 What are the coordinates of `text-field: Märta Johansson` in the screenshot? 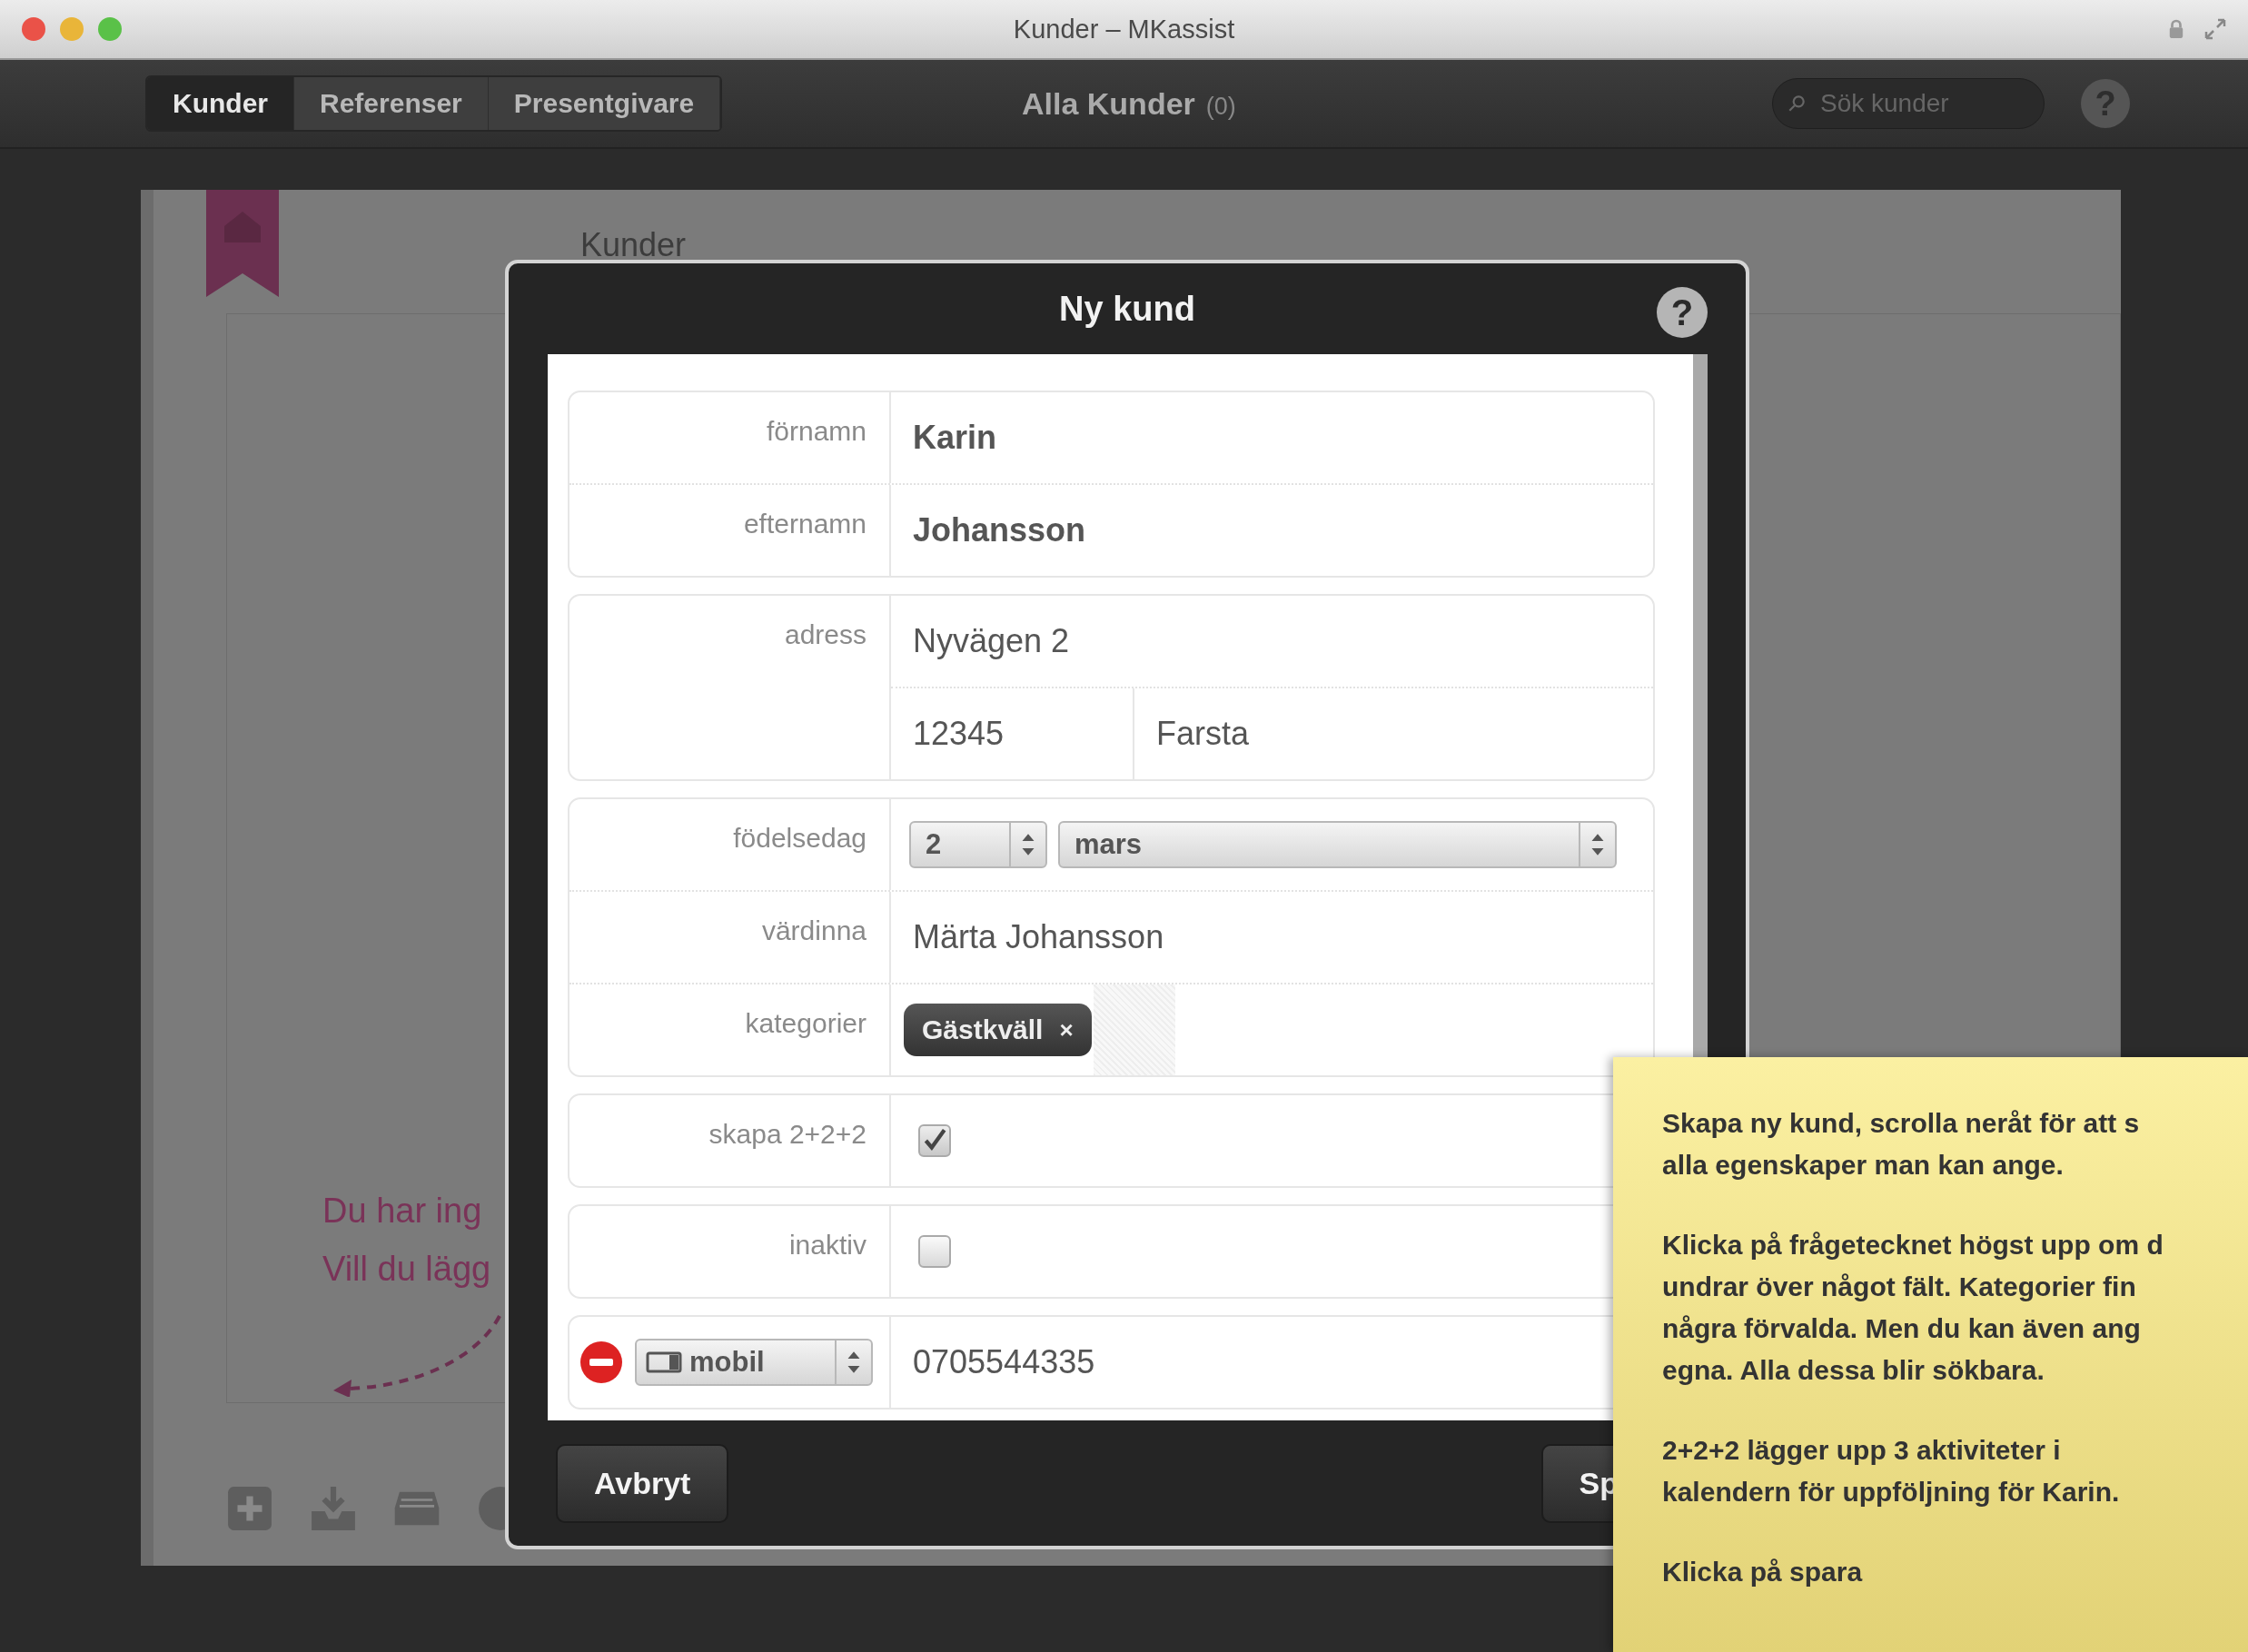 It's located at (1039, 937).